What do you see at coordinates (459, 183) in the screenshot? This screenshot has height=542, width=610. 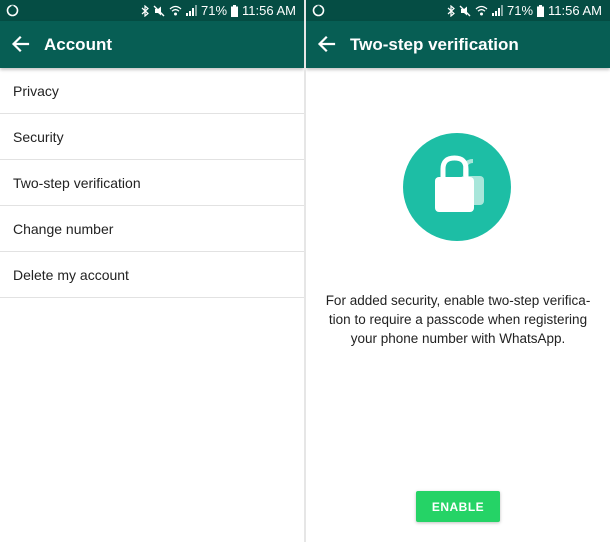 I see `lock-icon` at bounding box center [459, 183].